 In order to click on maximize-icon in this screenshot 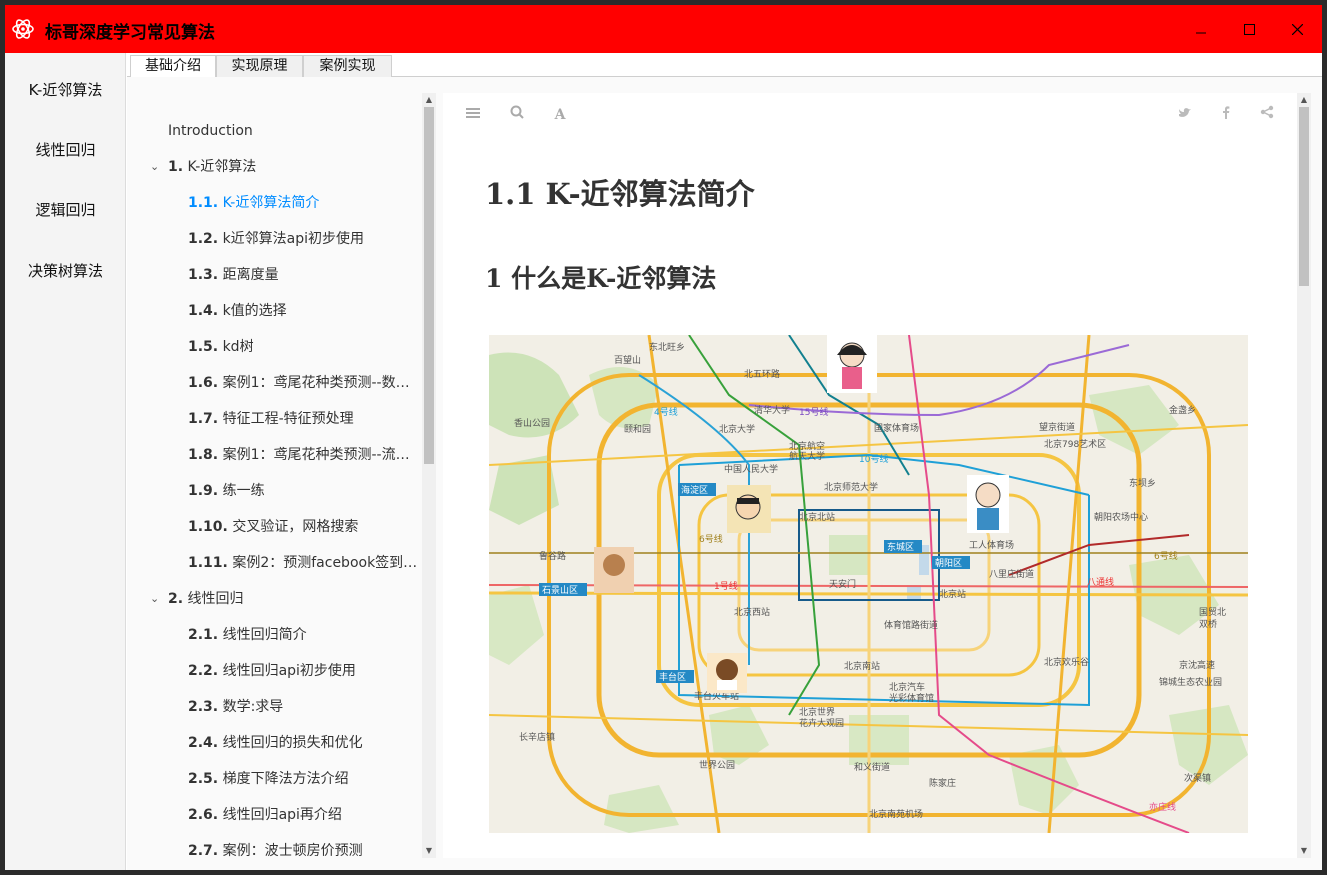, I will do `click(1249, 29)`.